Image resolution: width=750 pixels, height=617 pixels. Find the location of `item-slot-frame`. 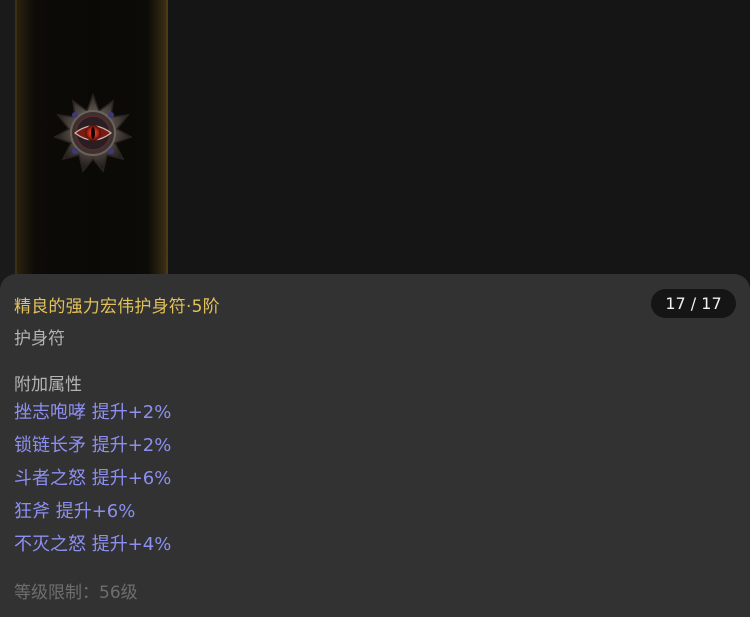

item-slot-frame is located at coordinates (91, 141).